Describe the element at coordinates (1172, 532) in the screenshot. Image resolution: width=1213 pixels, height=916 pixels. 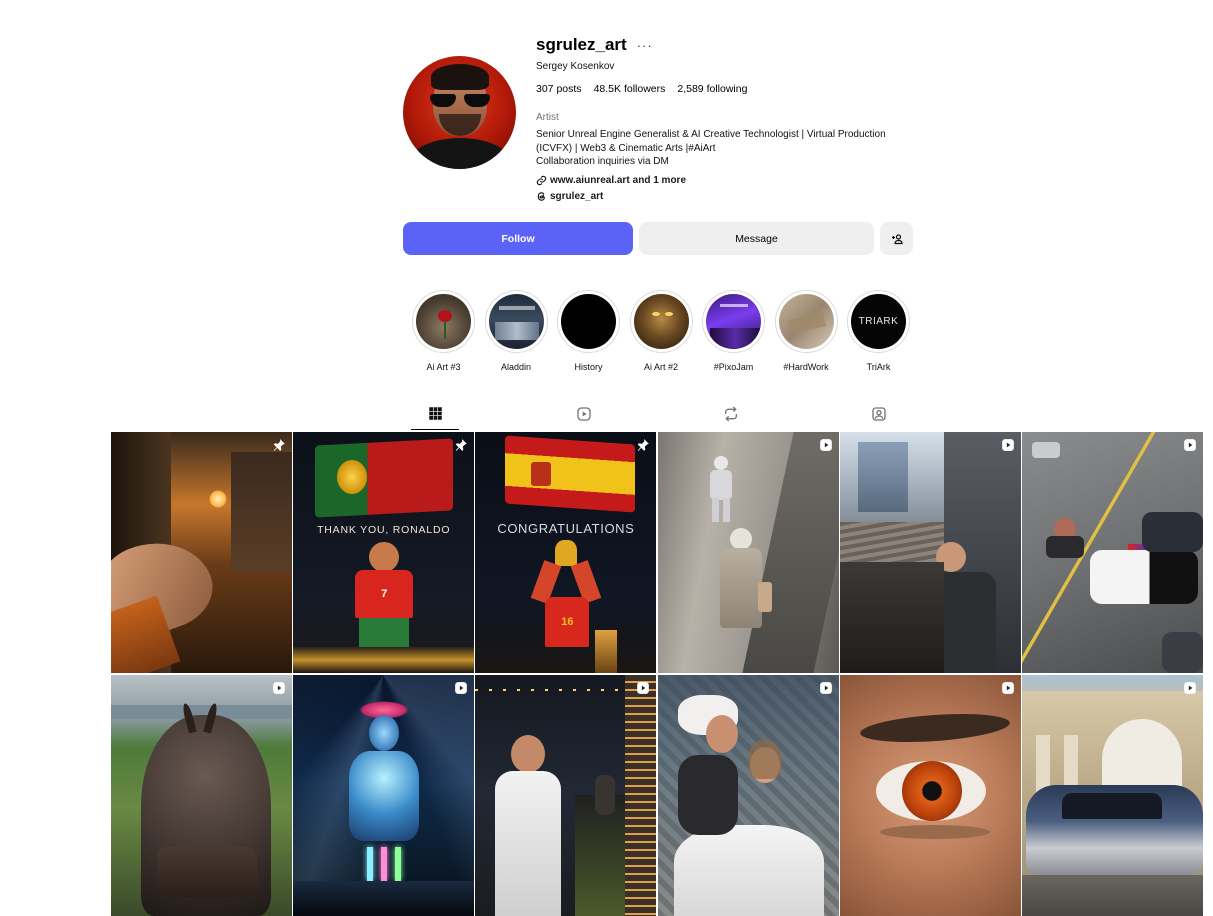
I see `black-car` at that location.